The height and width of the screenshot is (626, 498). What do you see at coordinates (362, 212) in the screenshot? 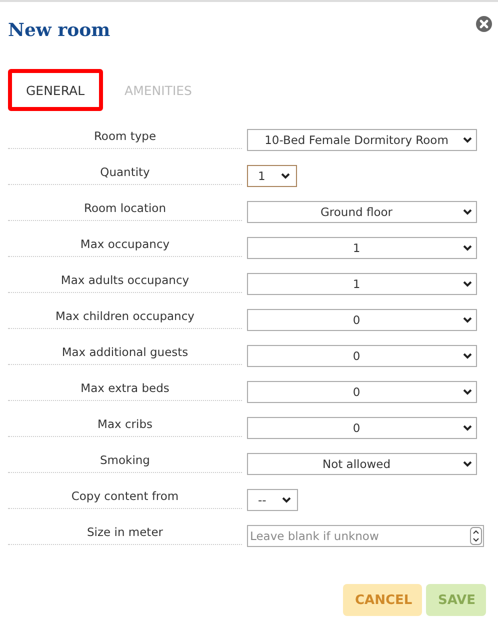
I see `dropdown: Ground floor` at bounding box center [362, 212].